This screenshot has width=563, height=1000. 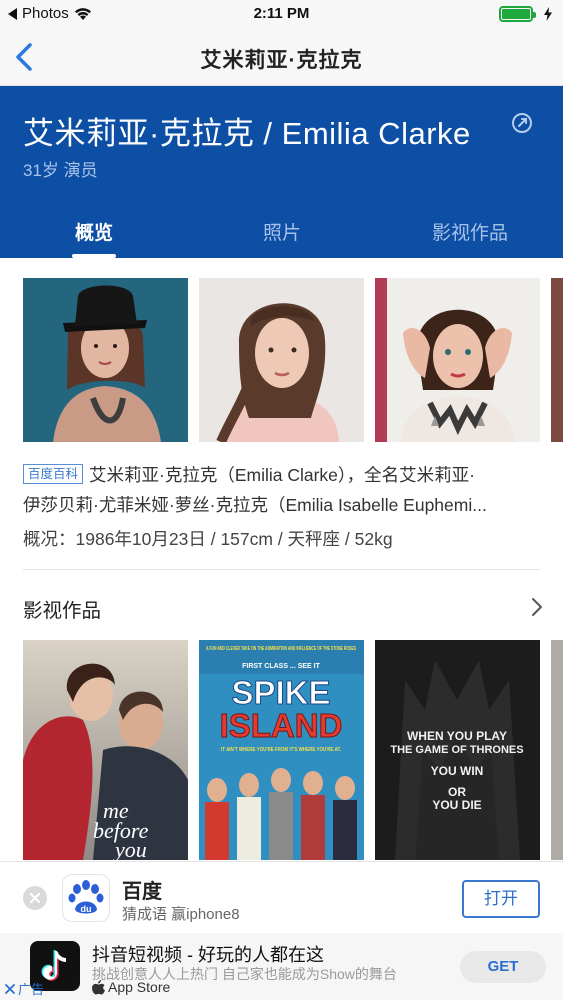 I want to click on poster-romance-image: me before you, so click(x=105, y=750).